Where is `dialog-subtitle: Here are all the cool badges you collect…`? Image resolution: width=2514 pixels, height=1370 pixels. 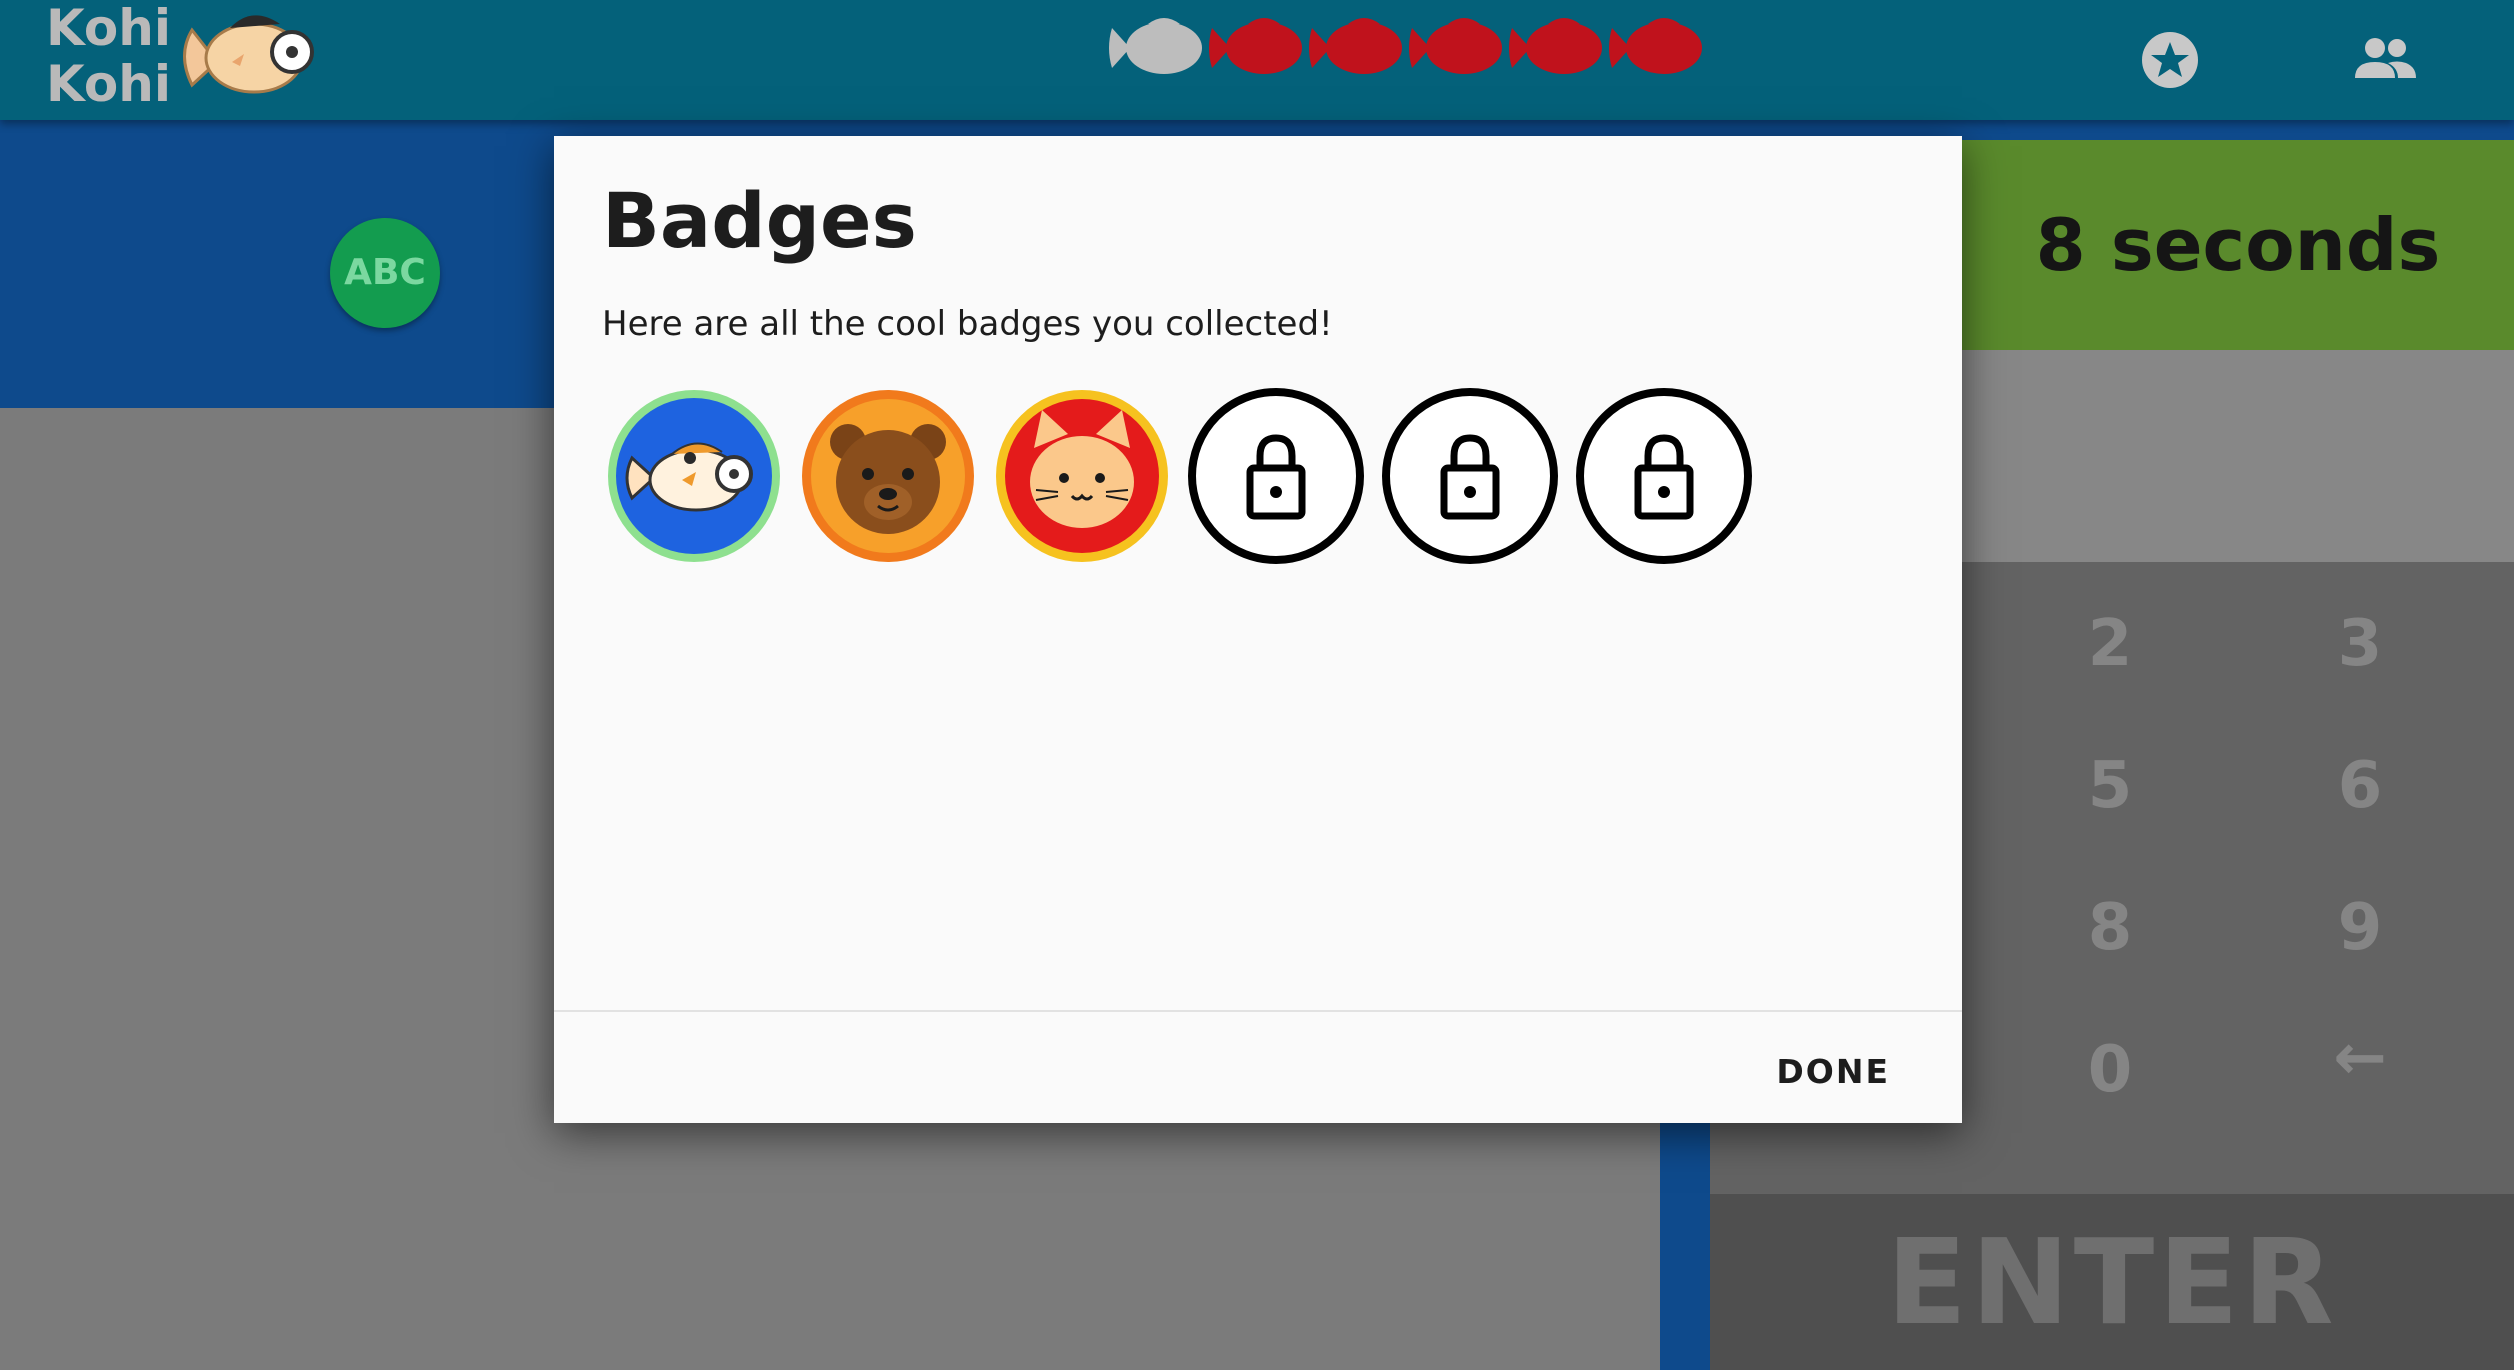
dialog-subtitle: Here are all the cool badges you collect… is located at coordinates (967, 324).